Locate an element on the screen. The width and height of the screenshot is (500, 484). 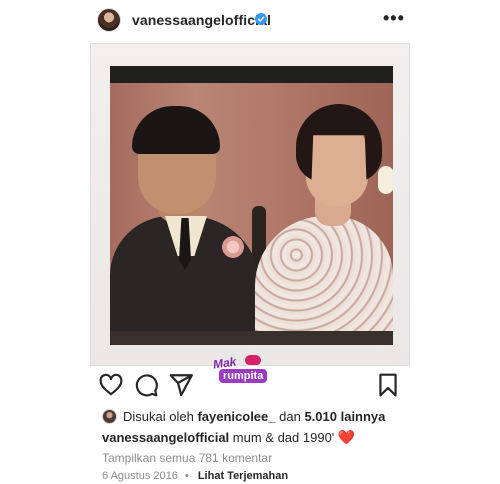
more-options-icon: ••• is located at coordinates (394, 18).